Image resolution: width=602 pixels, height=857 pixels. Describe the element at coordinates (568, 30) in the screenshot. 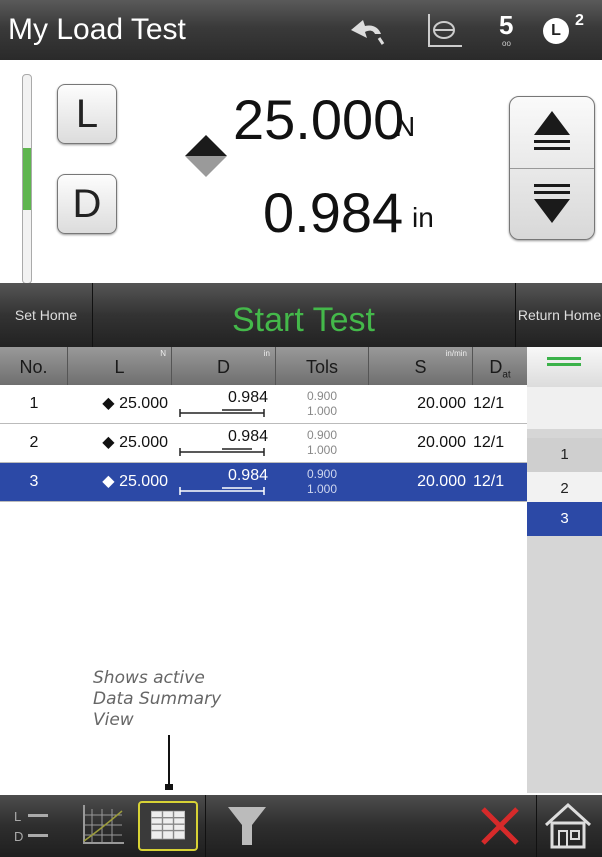

I see `load-badge-icon: L 2` at that location.